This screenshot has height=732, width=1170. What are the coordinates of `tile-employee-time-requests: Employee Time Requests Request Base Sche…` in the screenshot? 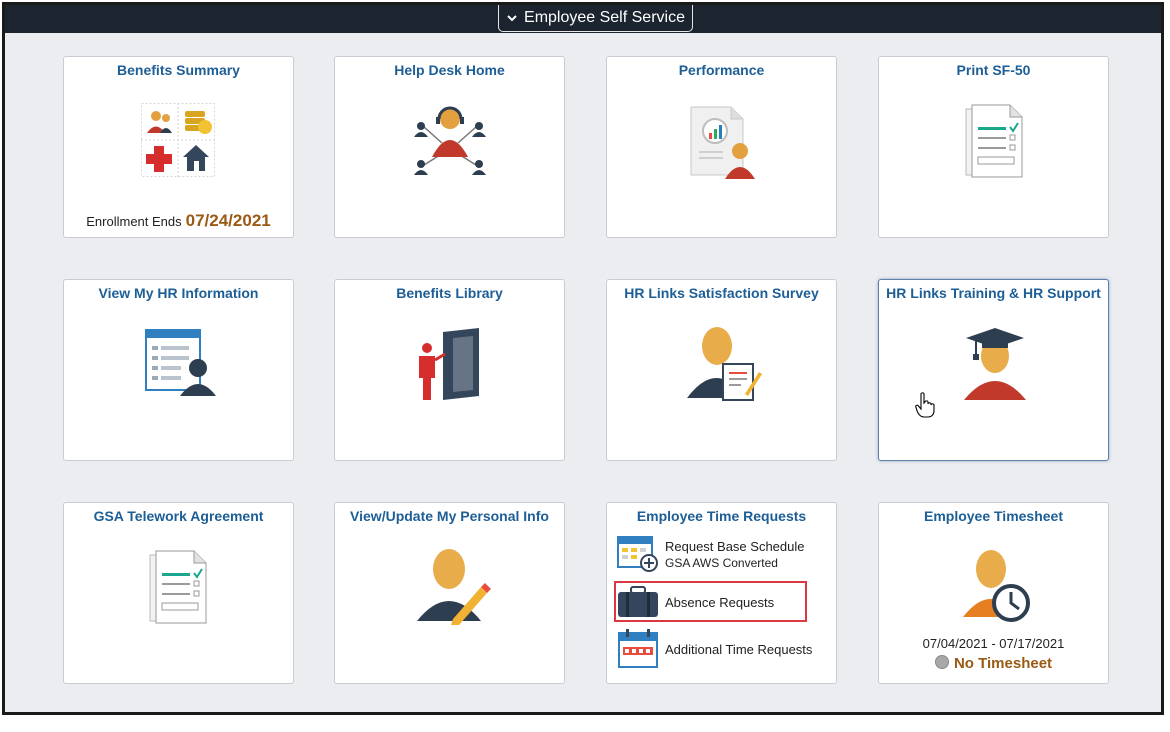 It's located at (721, 593).